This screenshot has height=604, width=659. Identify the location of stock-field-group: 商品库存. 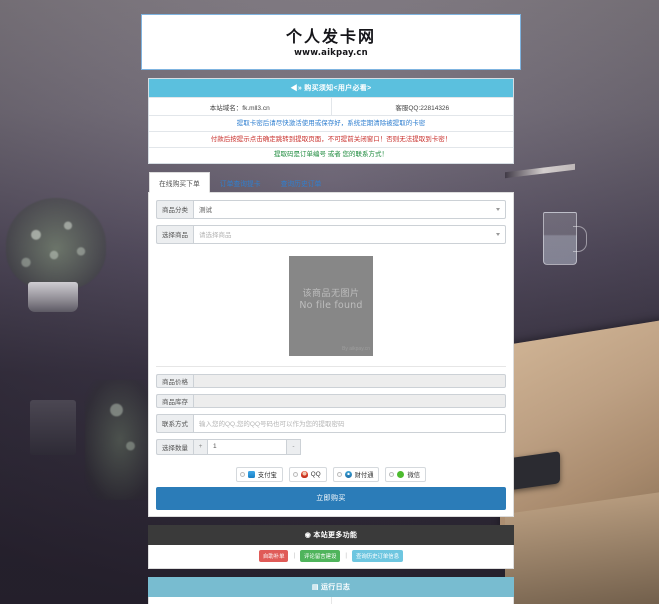
(331, 400).